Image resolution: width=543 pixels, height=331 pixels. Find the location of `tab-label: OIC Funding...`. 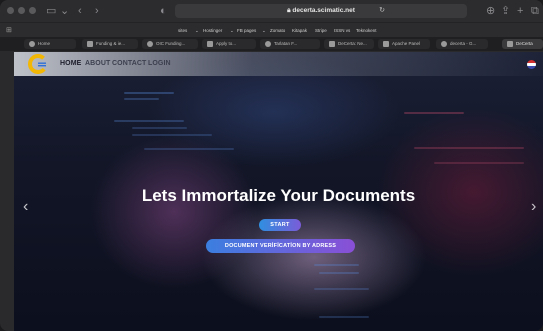

tab-label: OIC Funding... is located at coordinates (171, 43).